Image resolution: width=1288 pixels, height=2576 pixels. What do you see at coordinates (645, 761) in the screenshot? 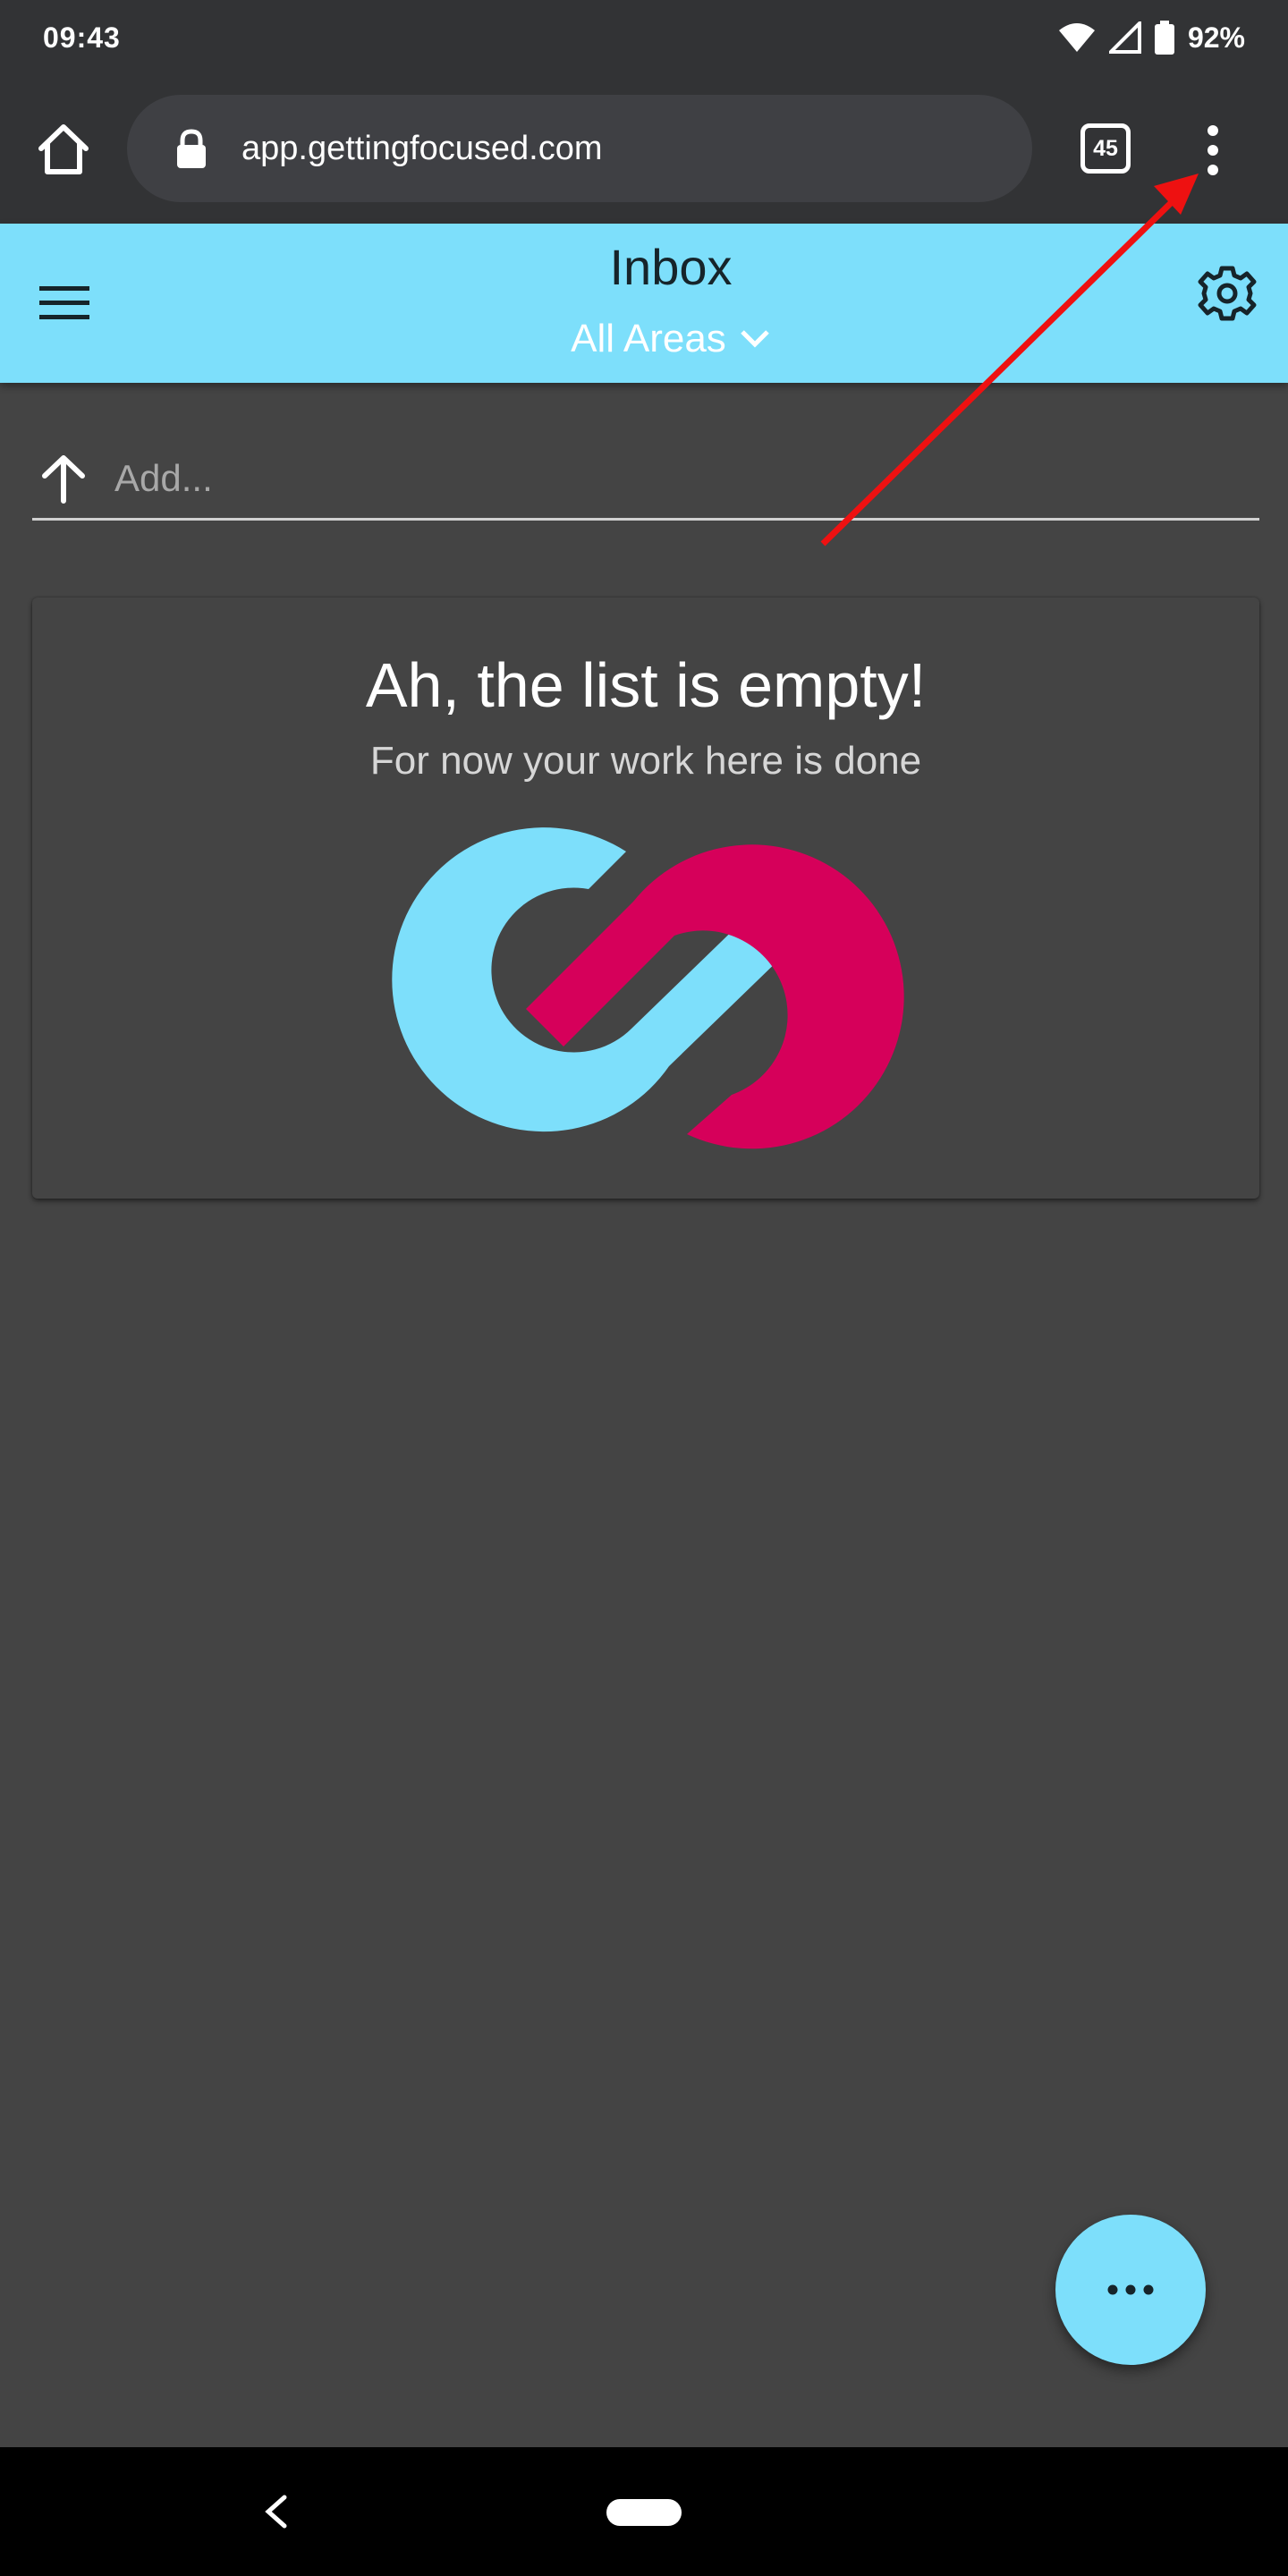
I see `empty-state-subtitle: For now your work here is done` at bounding box center [645, 761].